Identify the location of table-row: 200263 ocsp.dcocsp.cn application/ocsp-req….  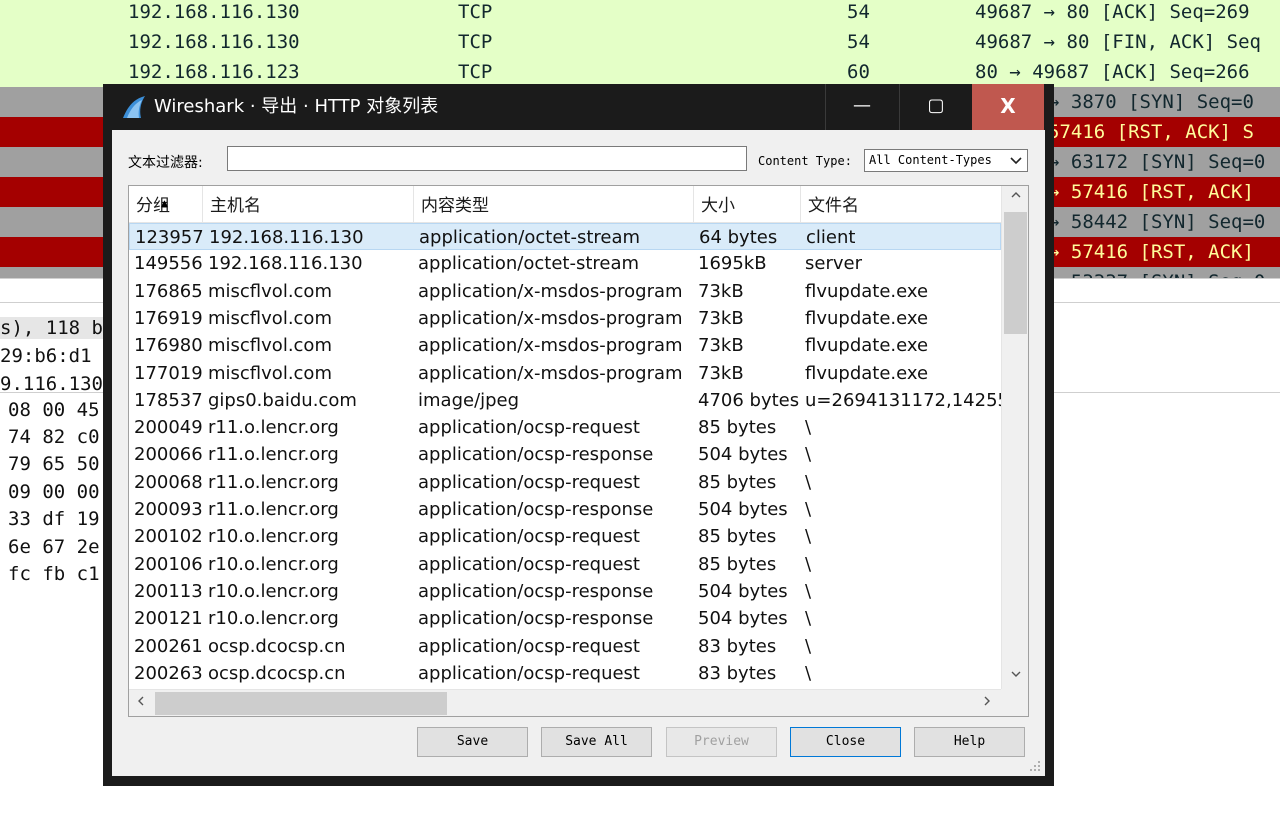
(565, 673).